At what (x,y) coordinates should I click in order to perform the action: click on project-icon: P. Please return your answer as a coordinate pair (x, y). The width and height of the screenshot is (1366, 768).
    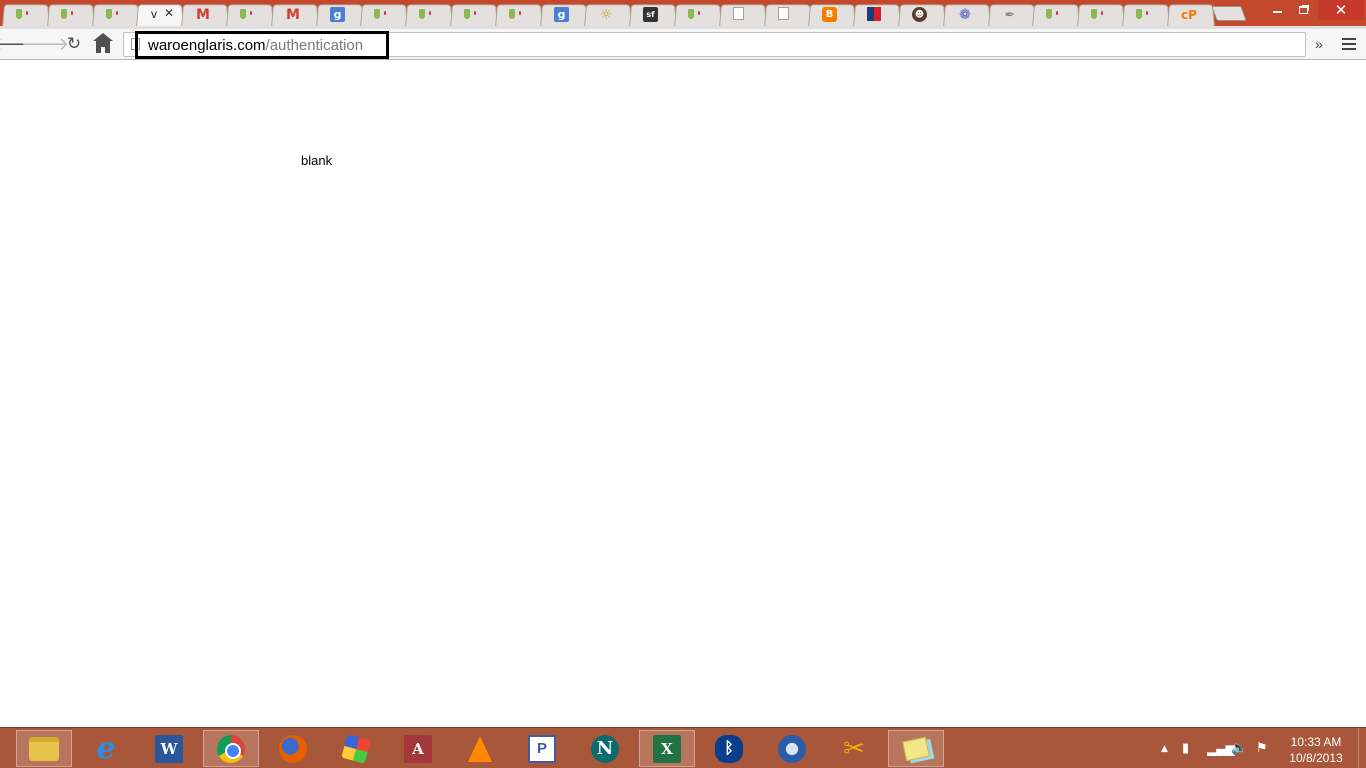
    Looking at the image, I should click on (542, 748).